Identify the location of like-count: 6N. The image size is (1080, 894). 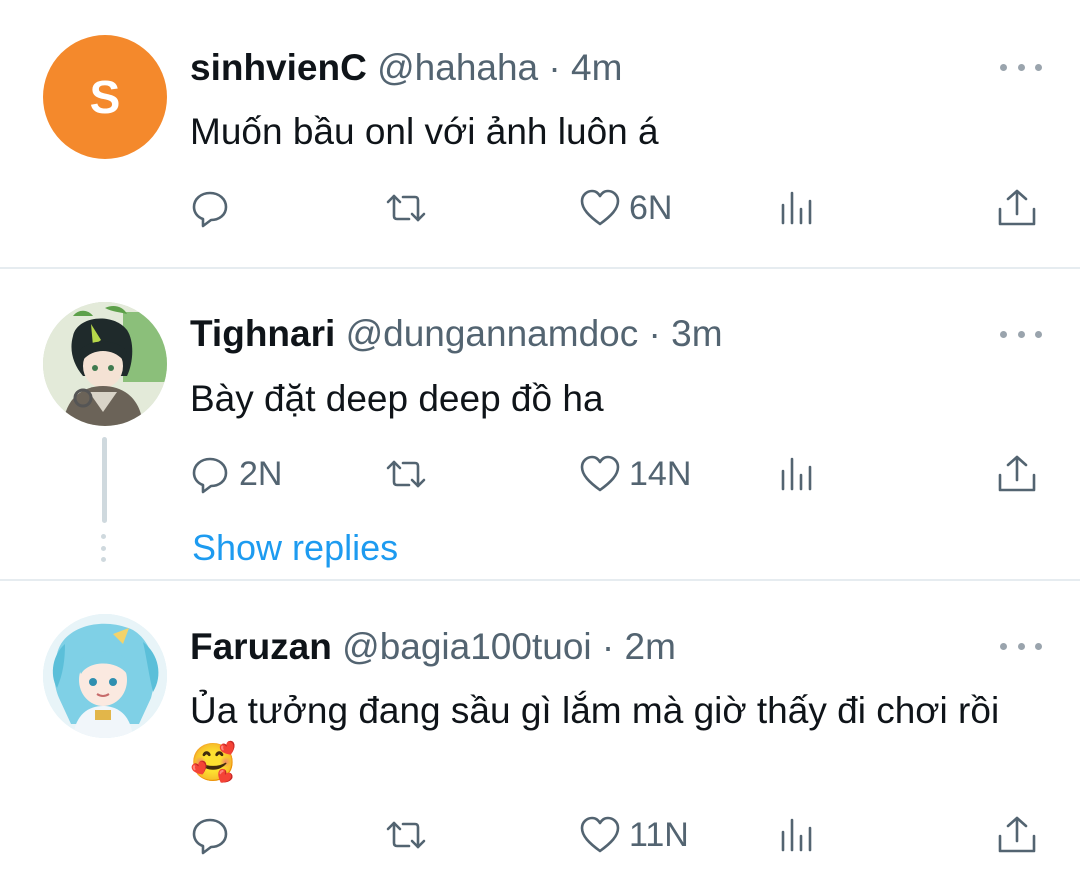
(651, 207).